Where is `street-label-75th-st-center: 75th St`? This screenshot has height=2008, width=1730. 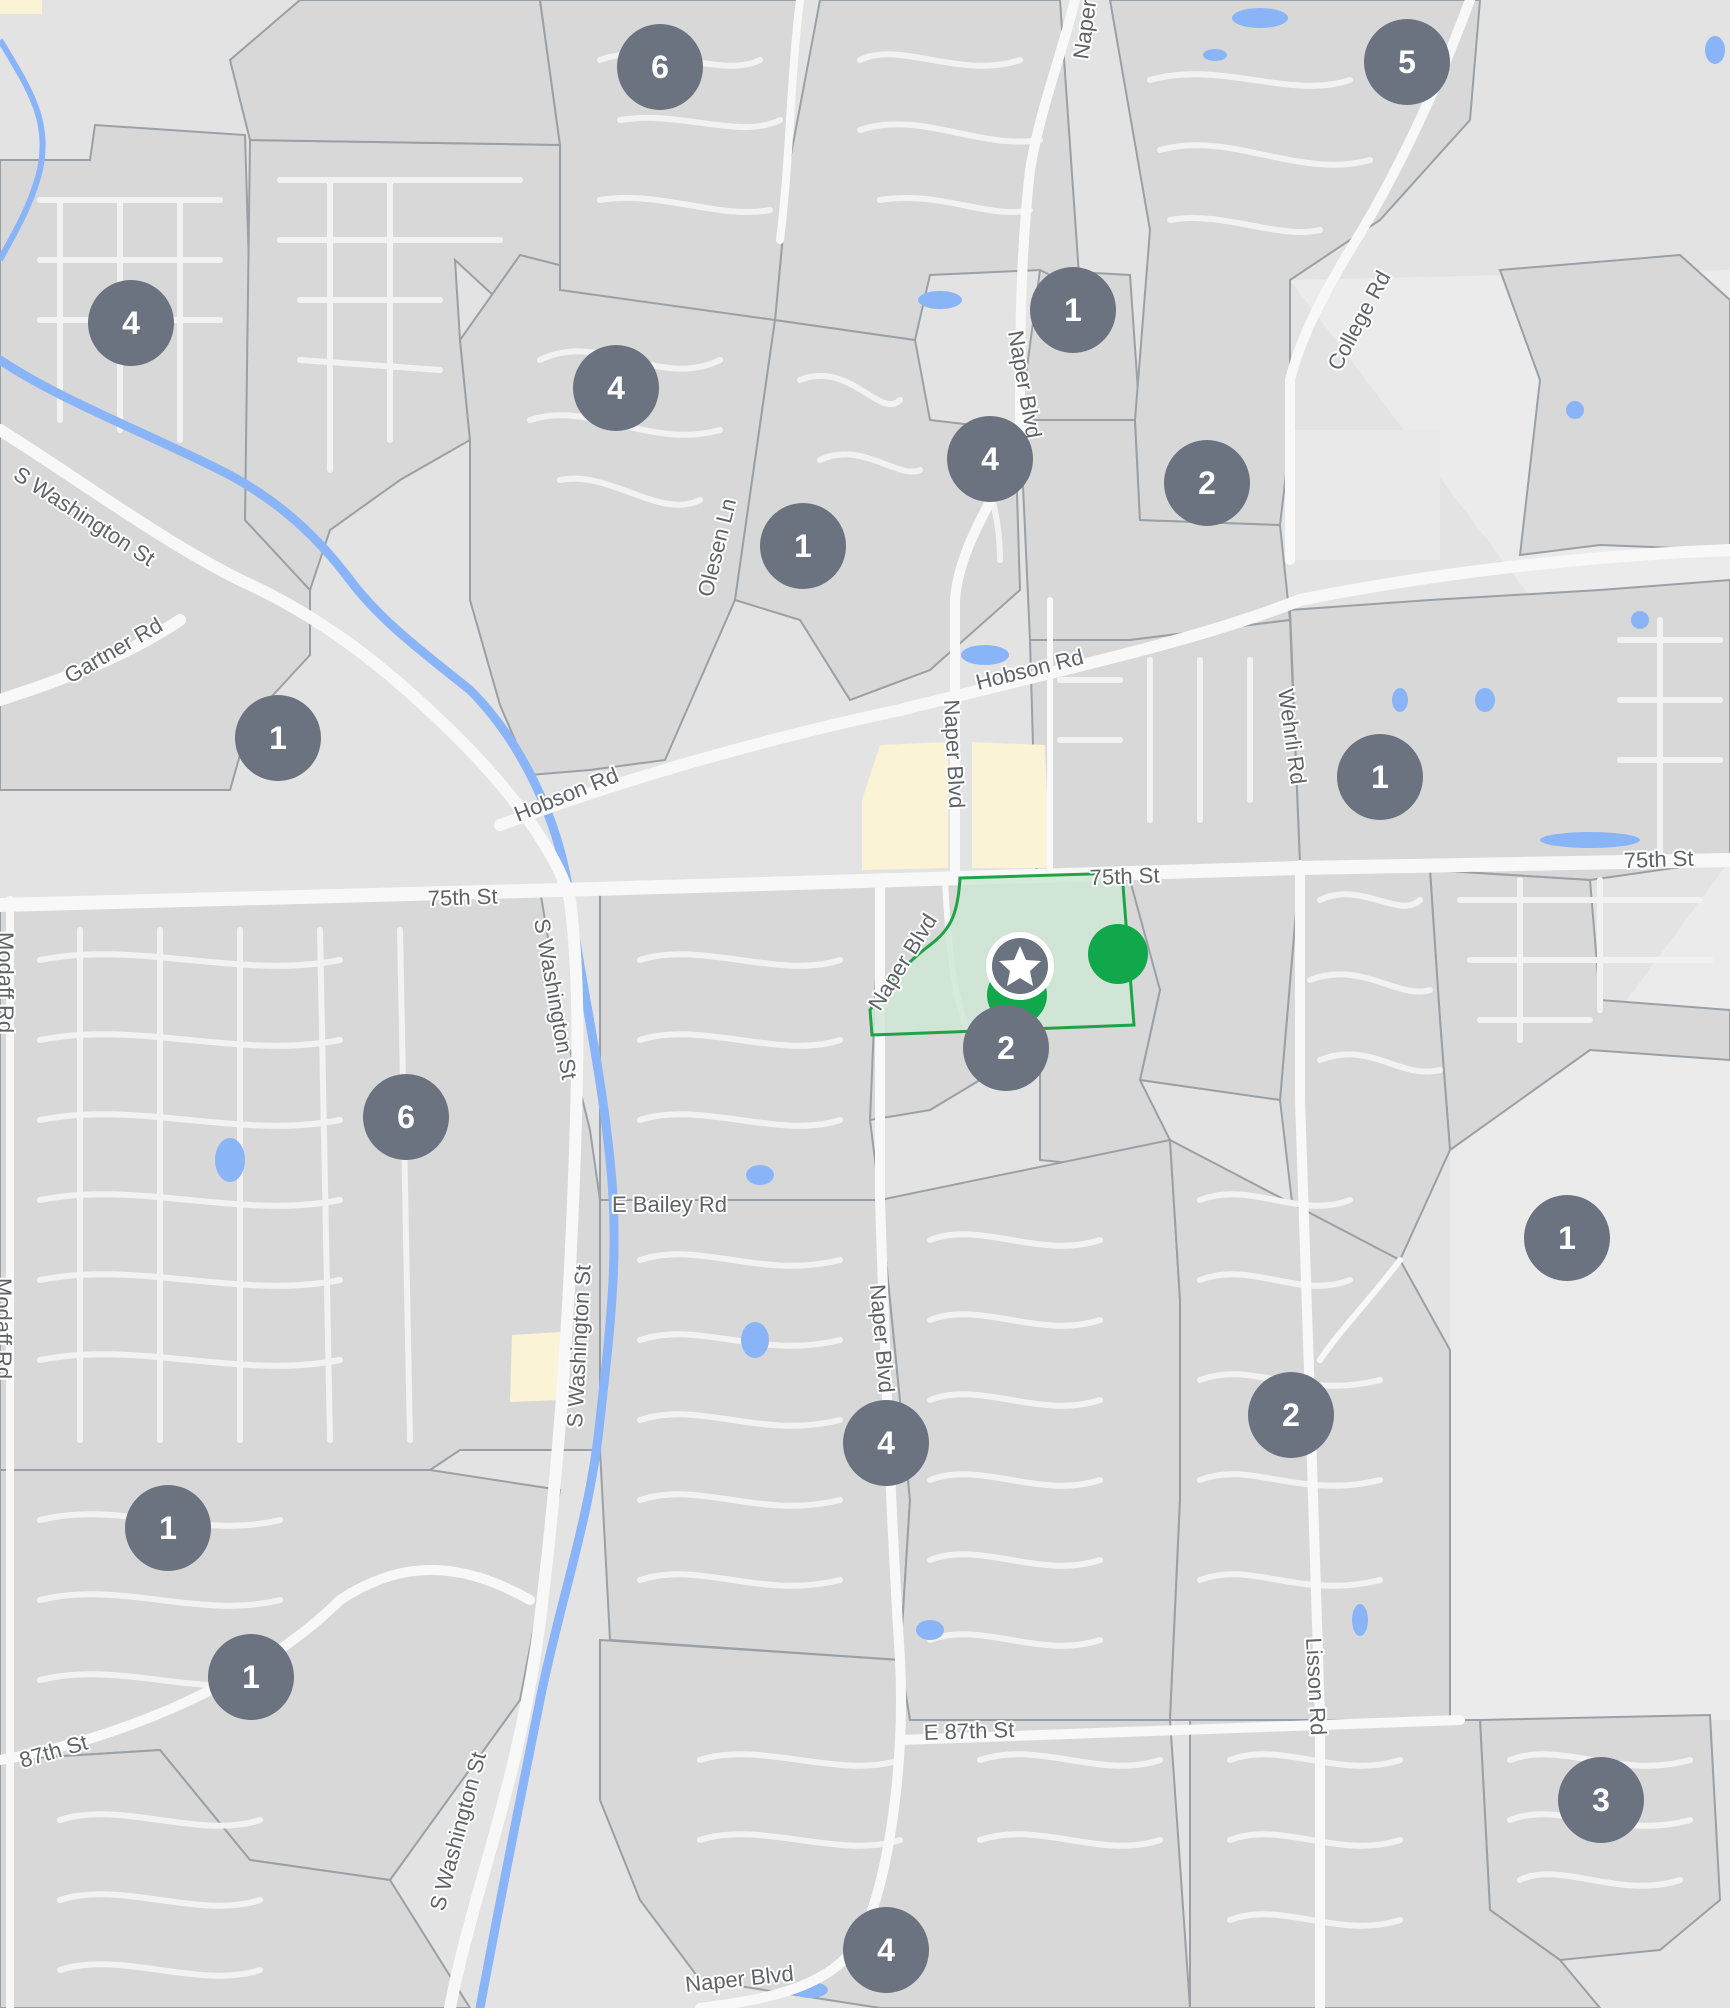
street-label-75th-st-center: 75th St is located at coordinates (1124, 876).